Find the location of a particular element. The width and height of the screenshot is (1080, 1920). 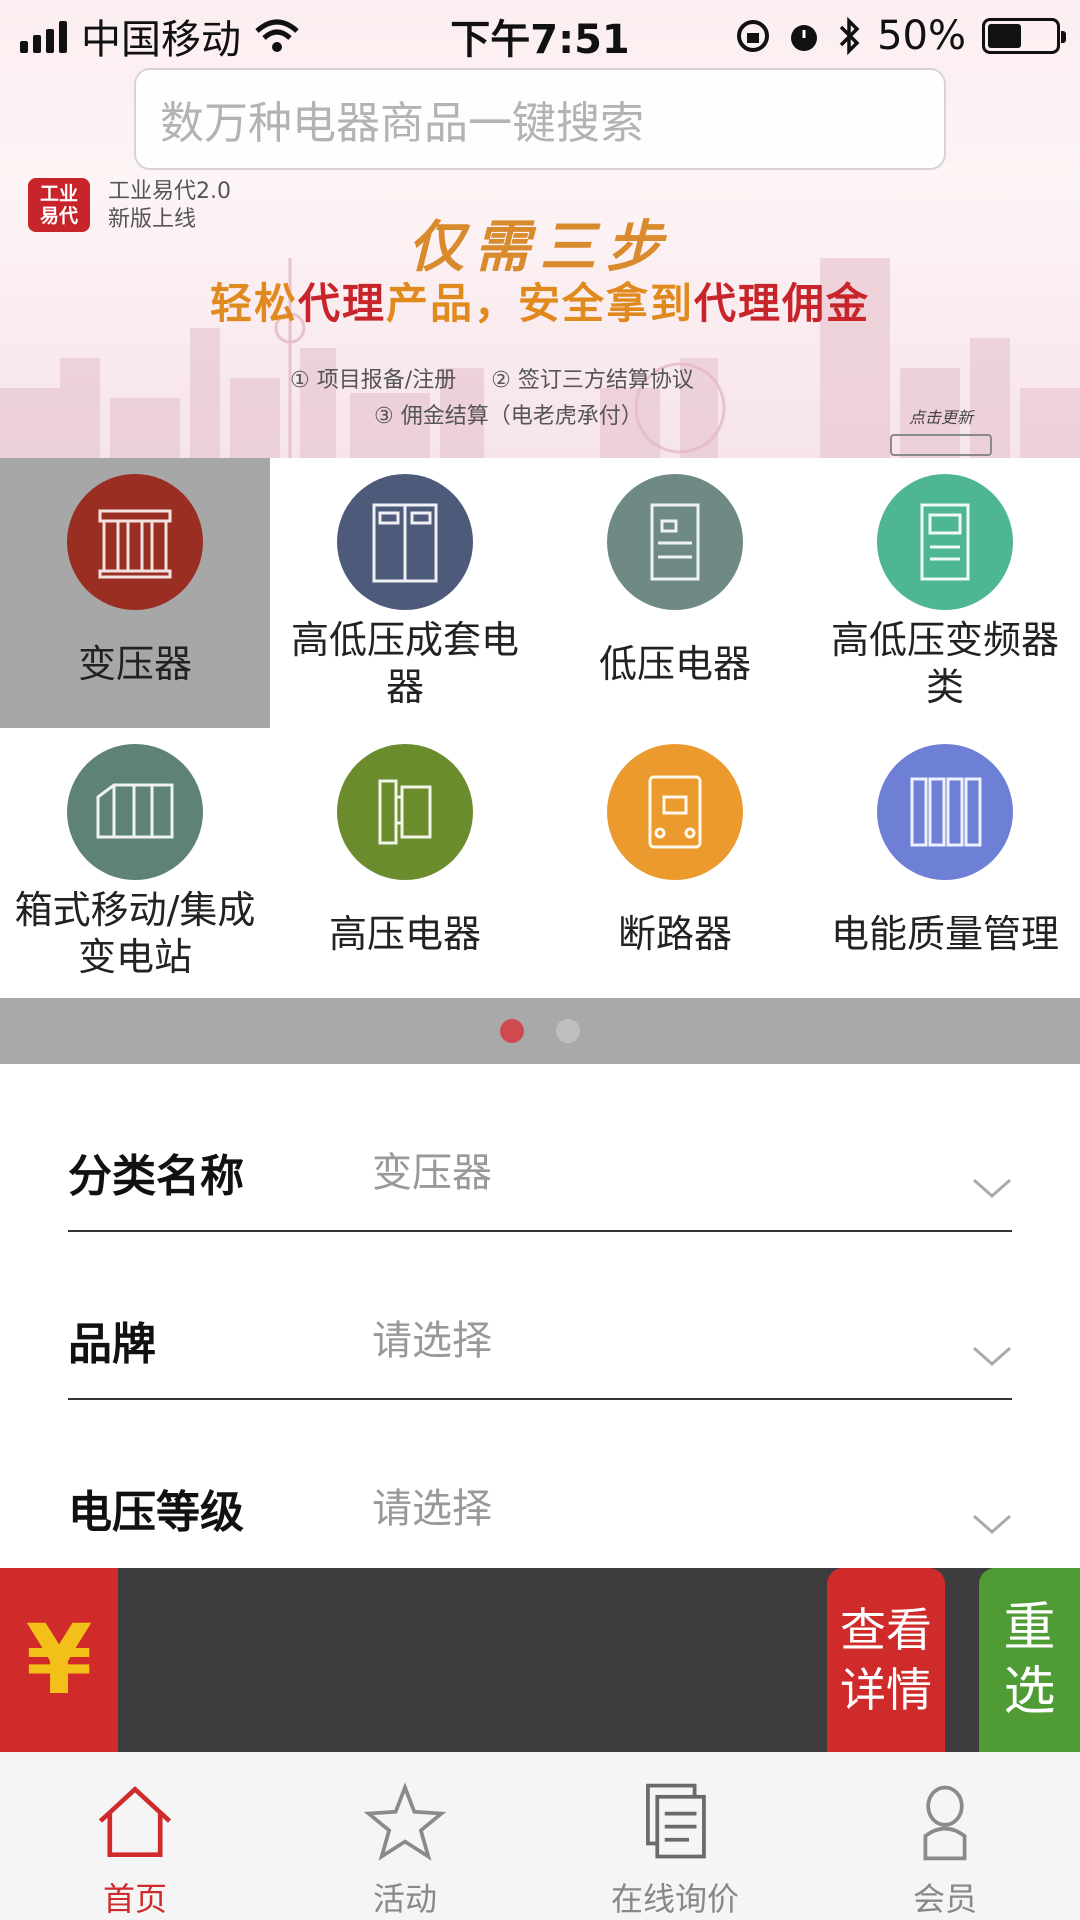

promo-steps-line1: ① 项目报备/注册 ② 签订三方结算协议 is located at coordinates (492, 378).